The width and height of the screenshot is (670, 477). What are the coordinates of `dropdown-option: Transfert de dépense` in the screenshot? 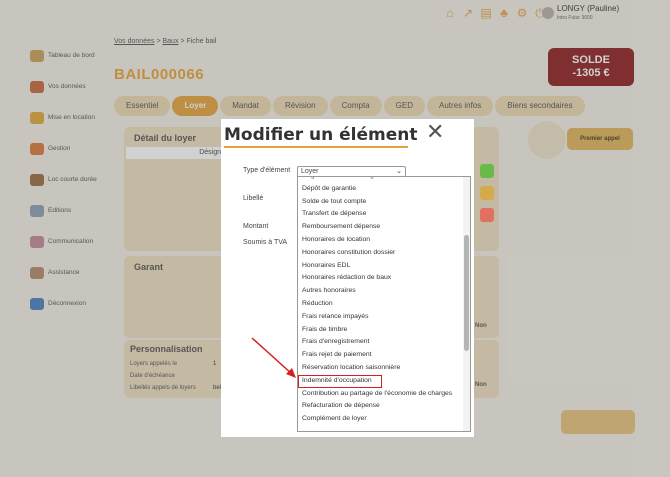 It's located at (384, 214).